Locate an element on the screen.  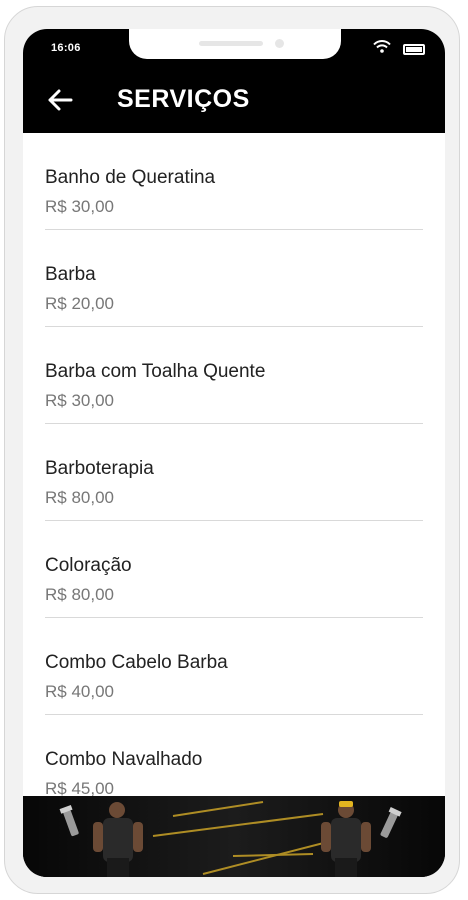
status-icons is located at coordinates (399, 49).